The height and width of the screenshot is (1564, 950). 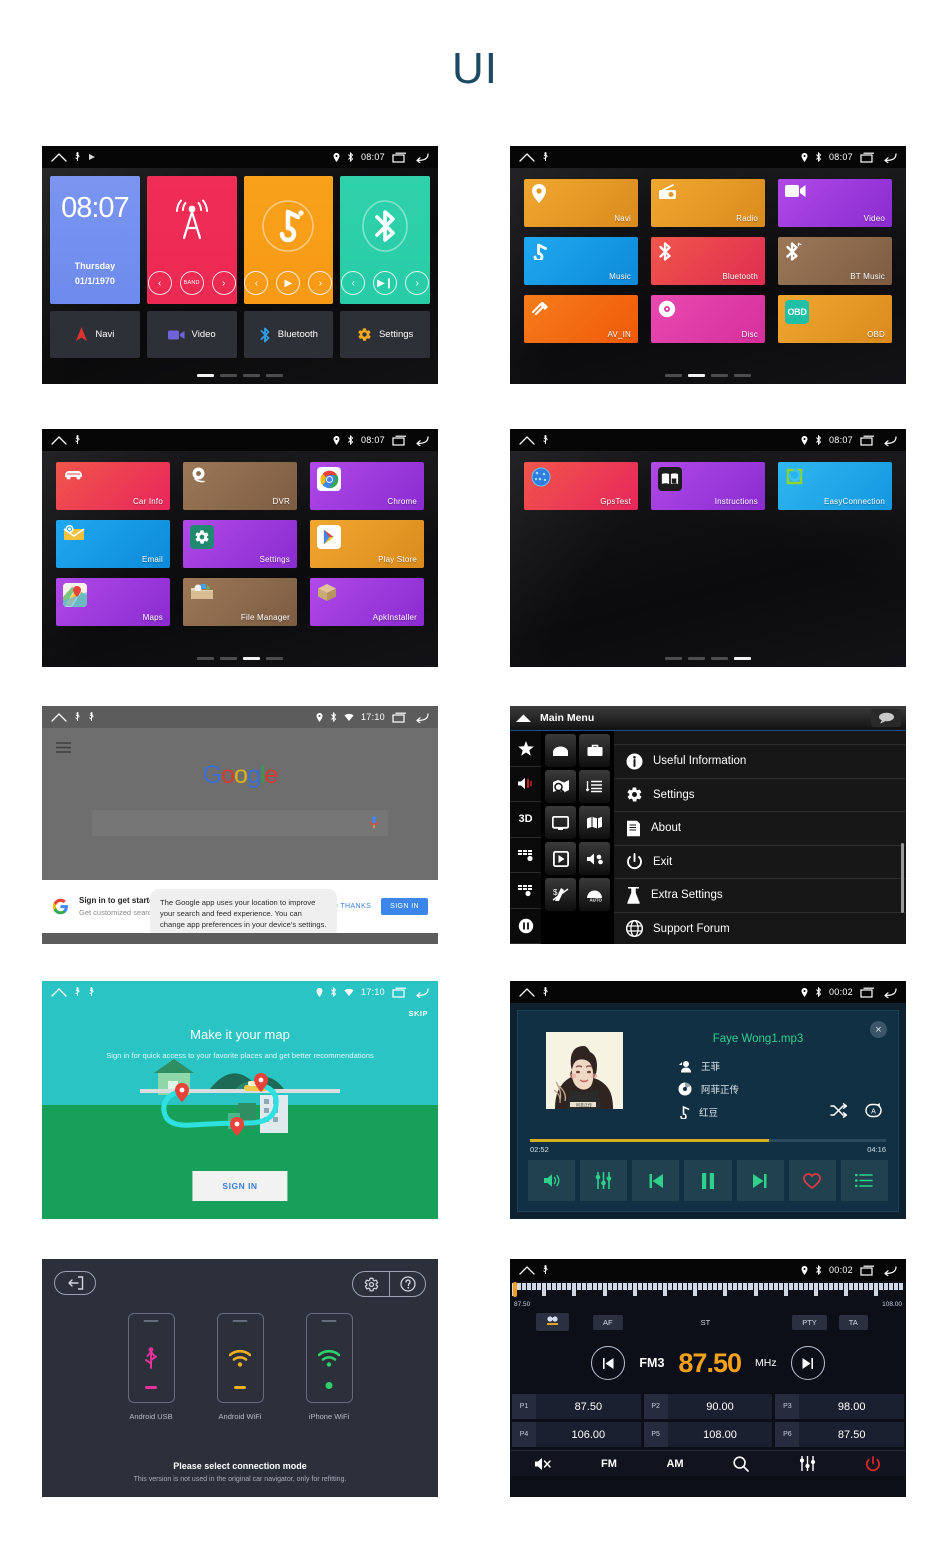 I want to click on shuffle-icon, so click(x=838, y=1110).